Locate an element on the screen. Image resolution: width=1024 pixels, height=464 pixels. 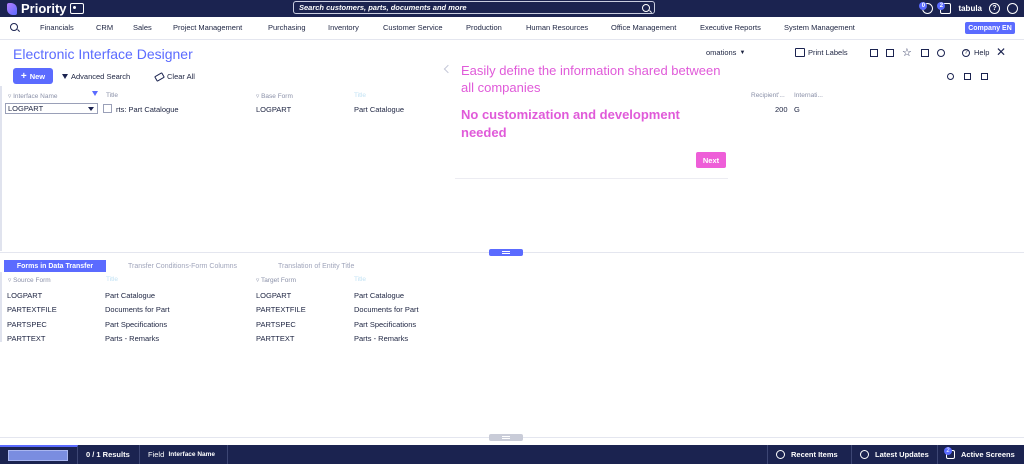
tip-line-2: No customization and development needed is located at coordinates (570, 123).